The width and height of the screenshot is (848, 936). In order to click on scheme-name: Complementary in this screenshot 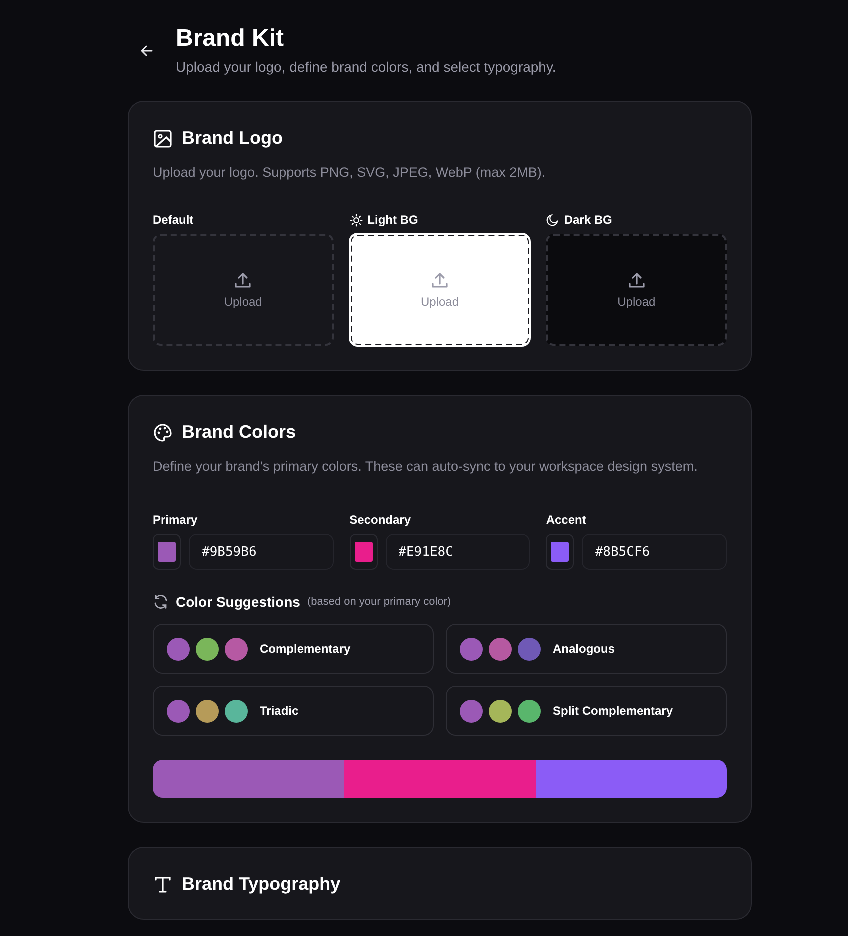, I will do `click(305, 649)`.